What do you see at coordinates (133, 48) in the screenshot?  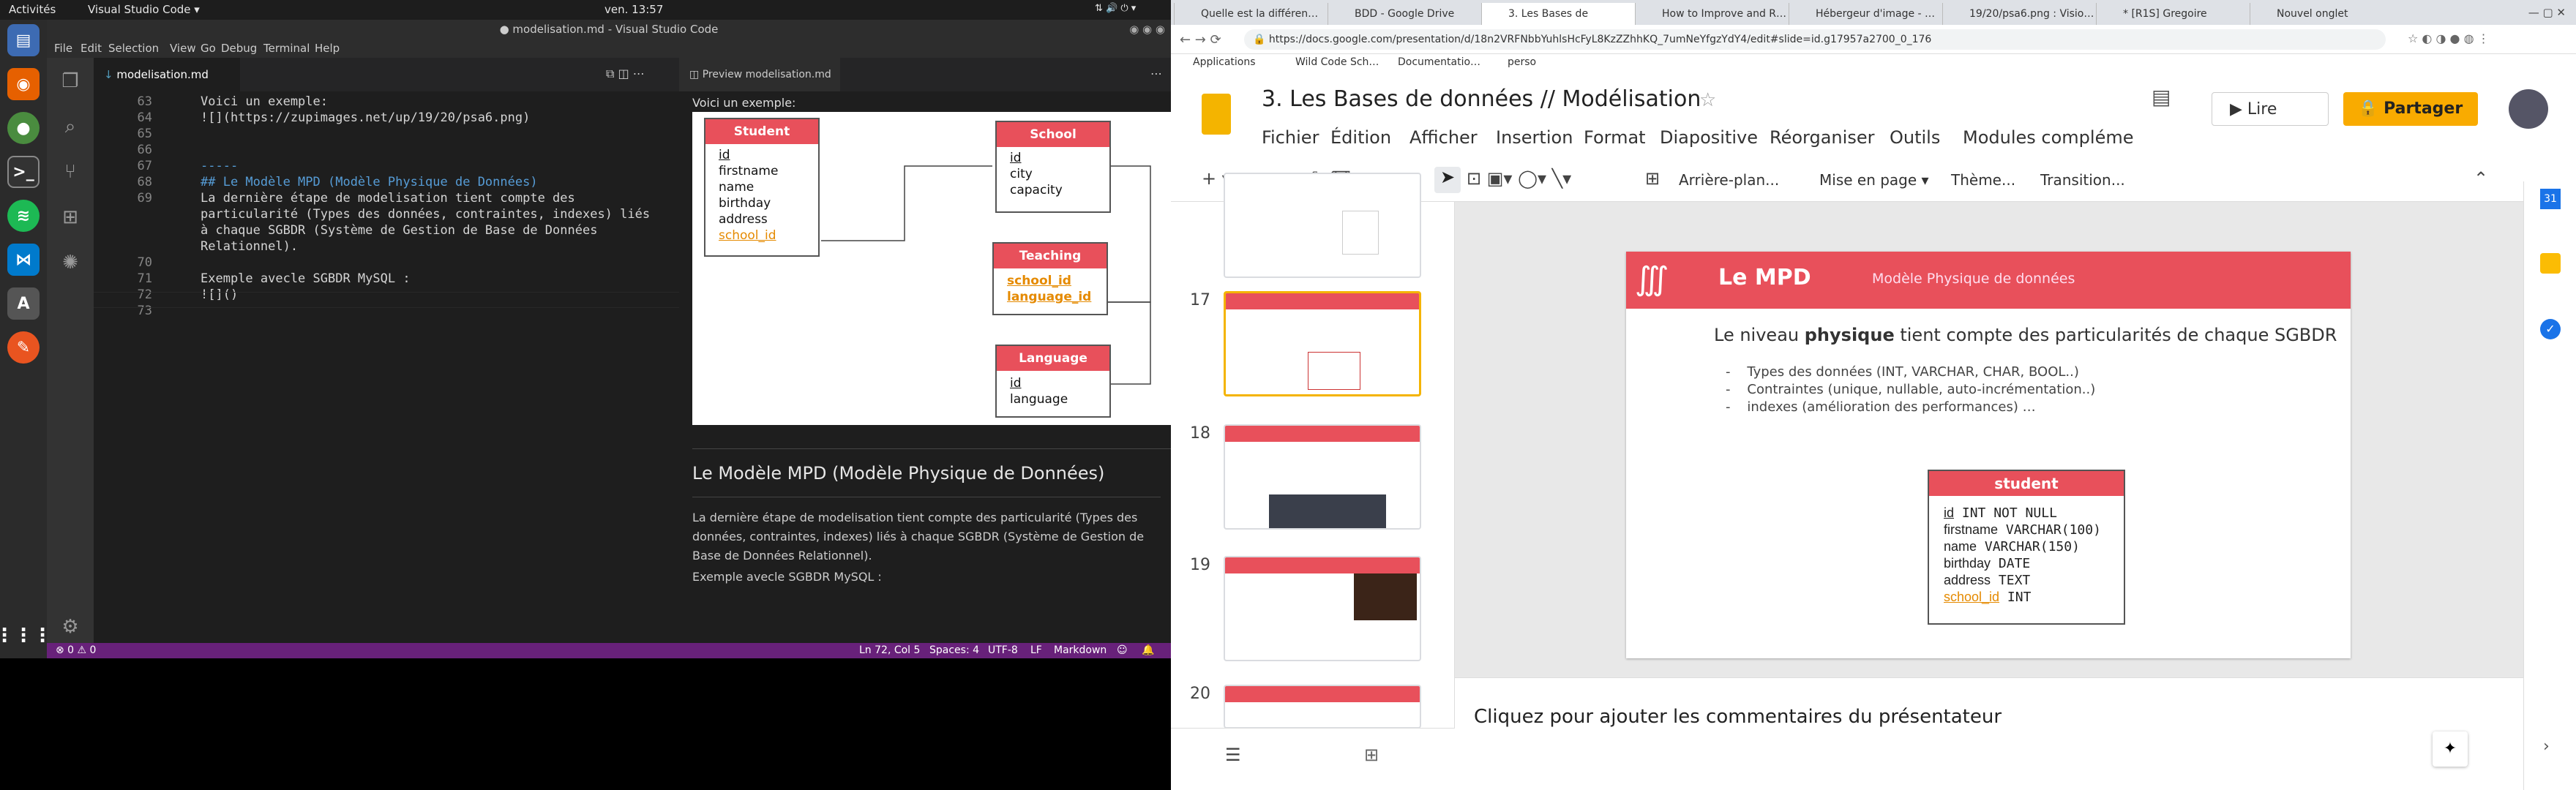 I see `menu-selection: Selection` at bounding box center [133, 48].